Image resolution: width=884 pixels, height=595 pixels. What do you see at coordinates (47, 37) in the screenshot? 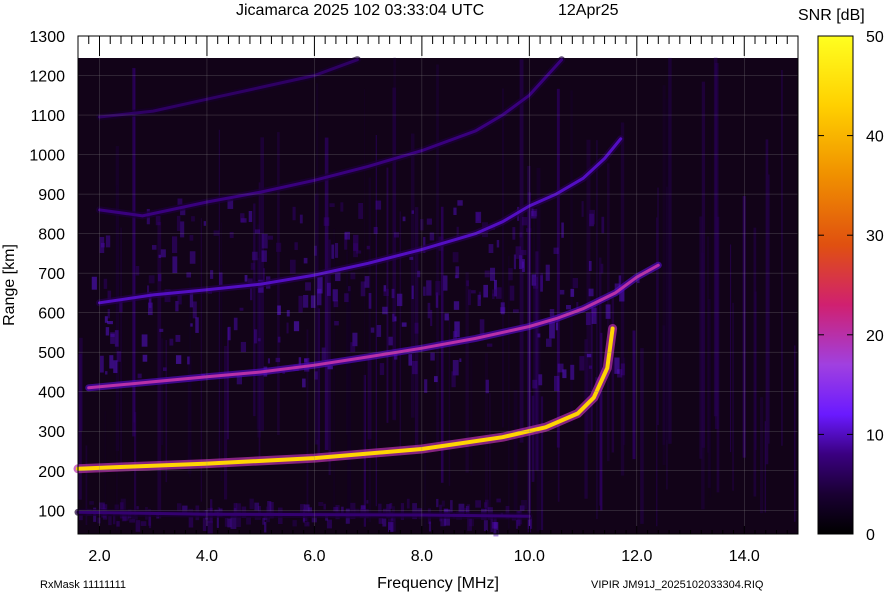
I see `y-tick-label: 1300` at bounding box center [47, 37].